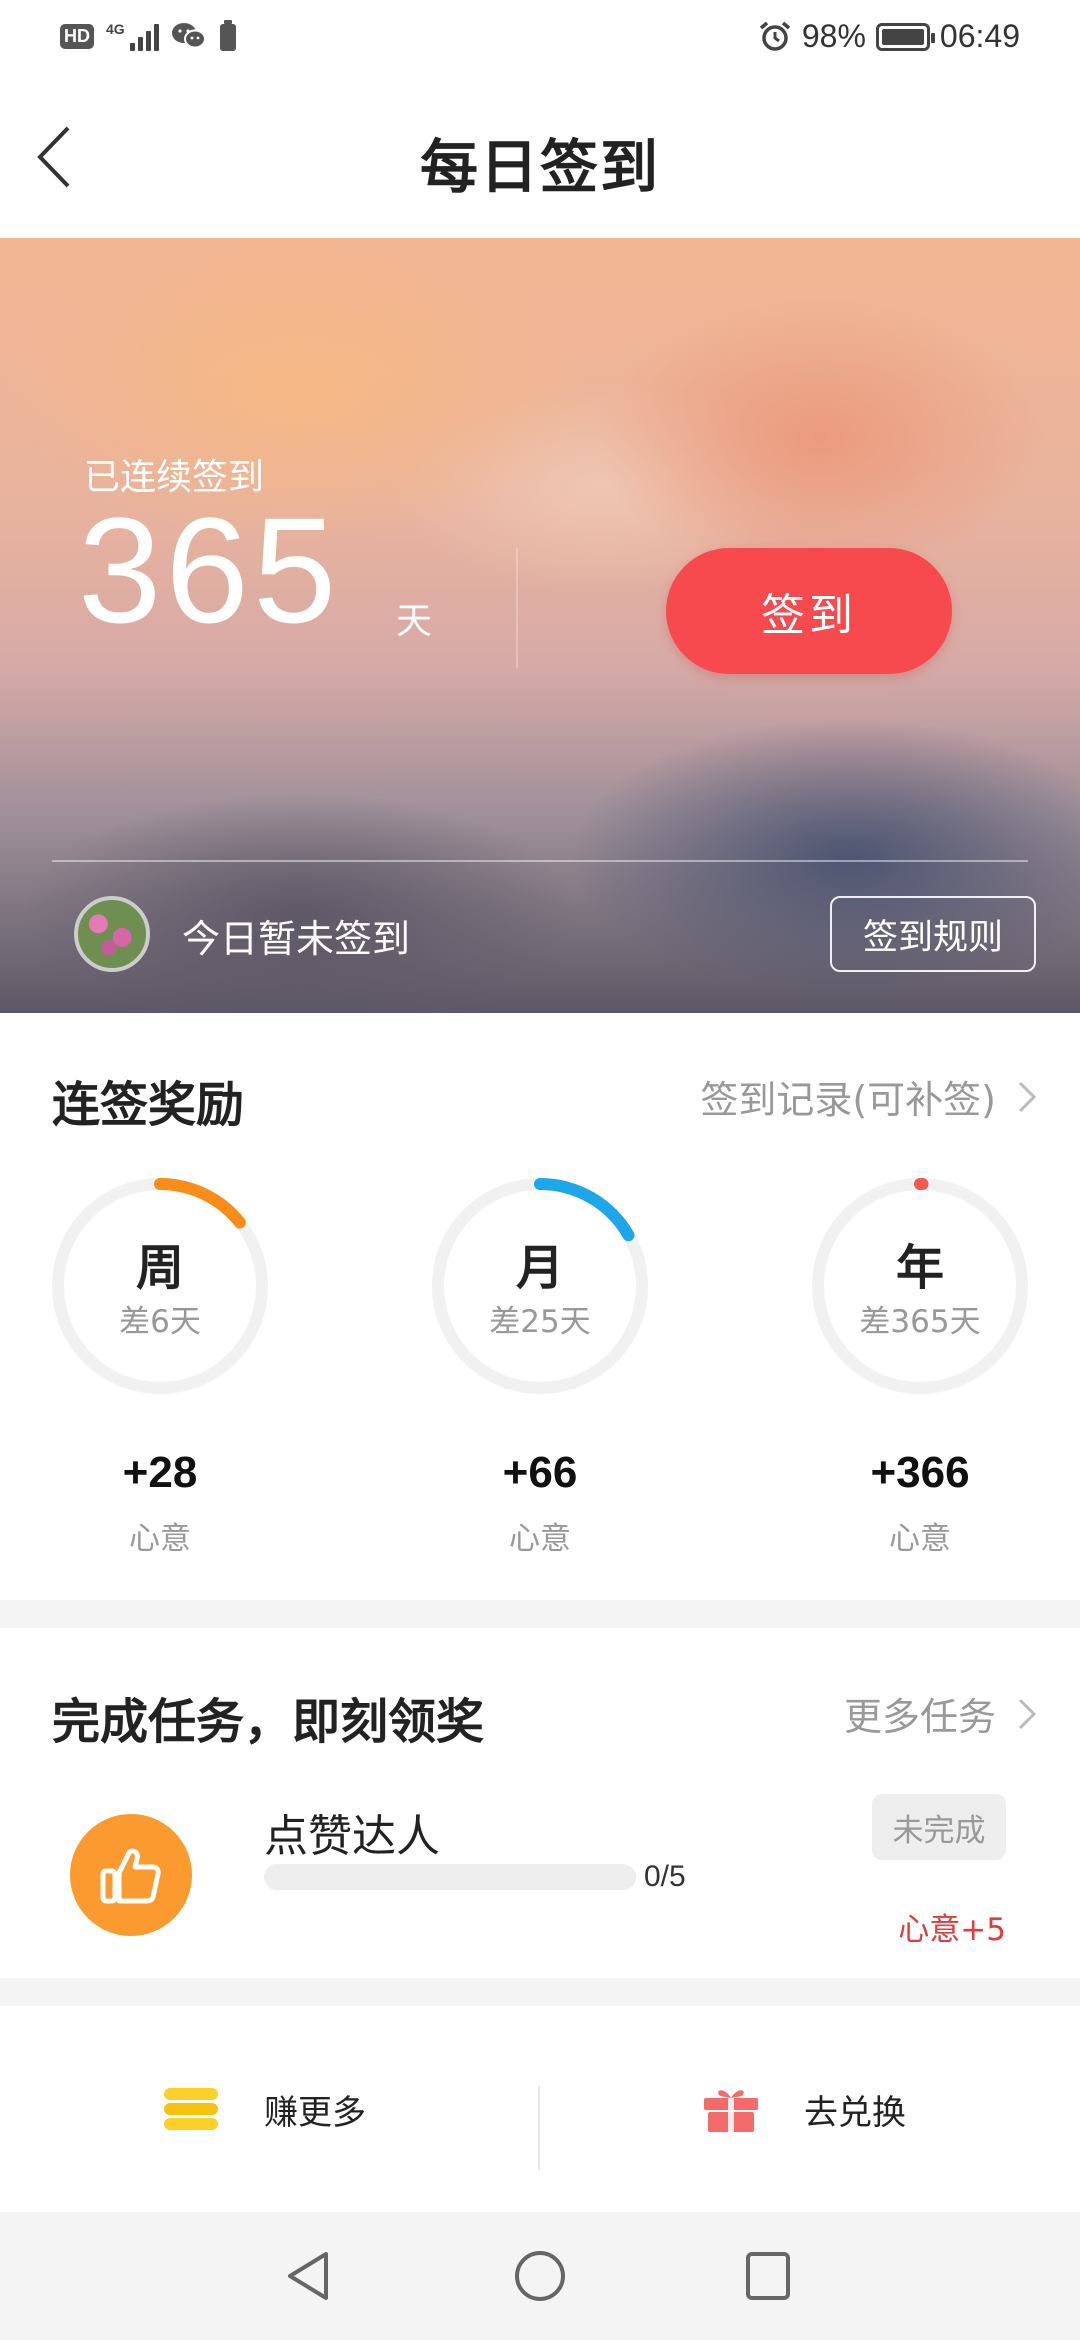 The height and width of the screenshot is (2340, 1080). Describe the element at coordinates (352, 1836) in the screenshot. I see `task-name: 点赞达人` at that location.